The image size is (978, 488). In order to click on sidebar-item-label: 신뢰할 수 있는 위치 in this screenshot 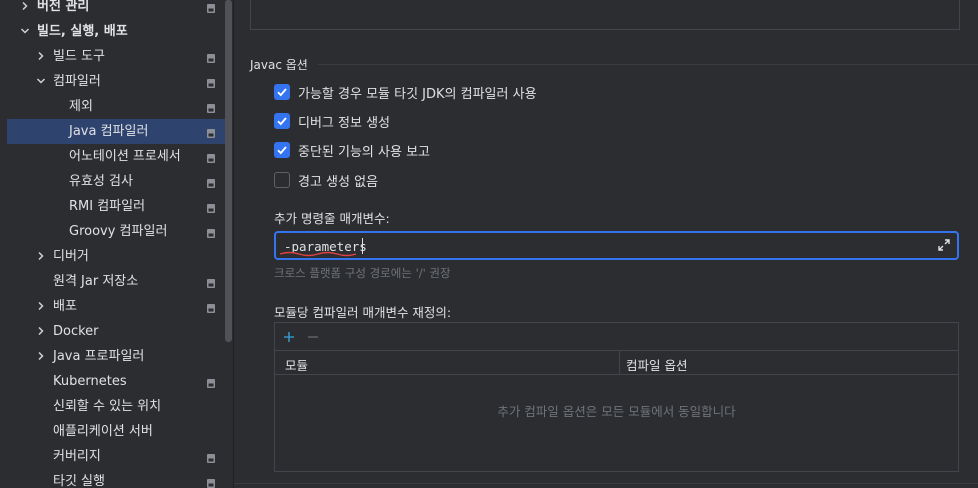, I will do `click(107, 406)`.